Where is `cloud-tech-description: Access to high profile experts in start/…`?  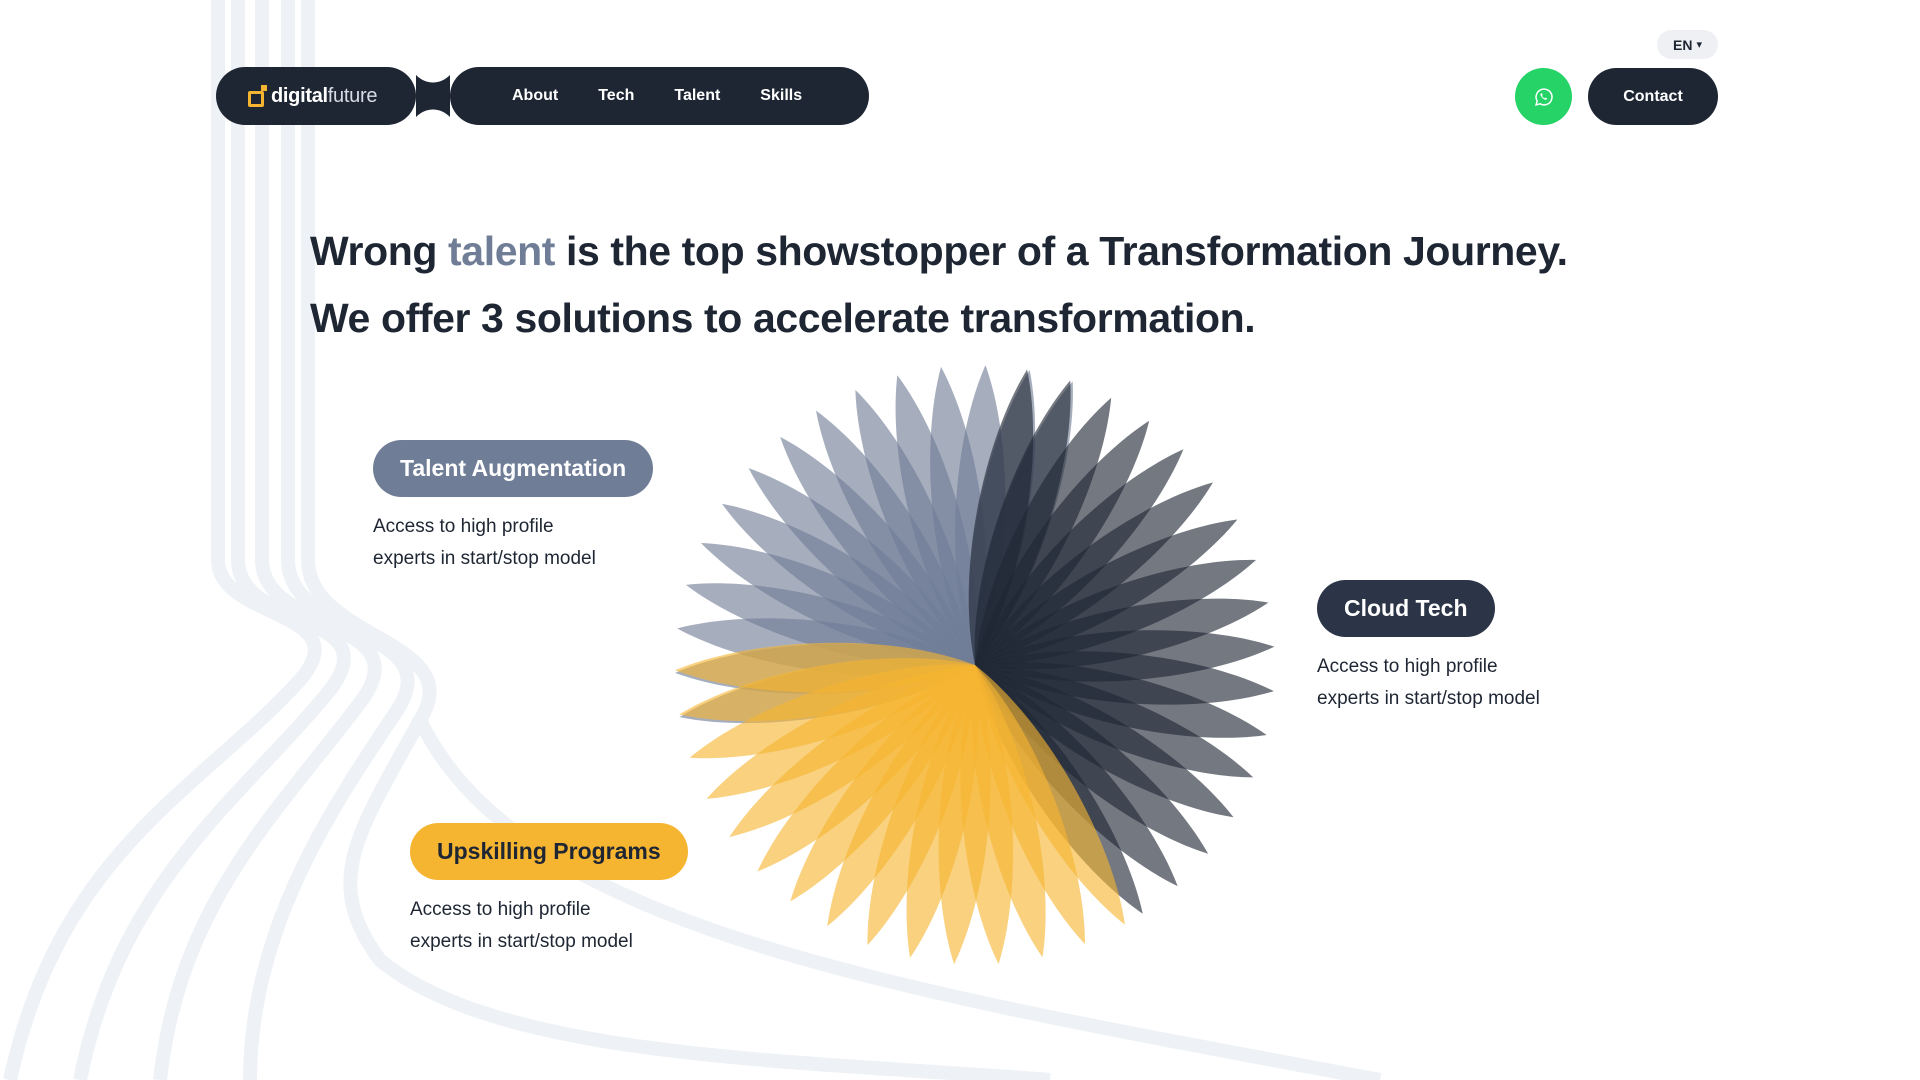
cloud-tech-description: Access to high profile experts in start/… is located at coordinates (1452, 683).